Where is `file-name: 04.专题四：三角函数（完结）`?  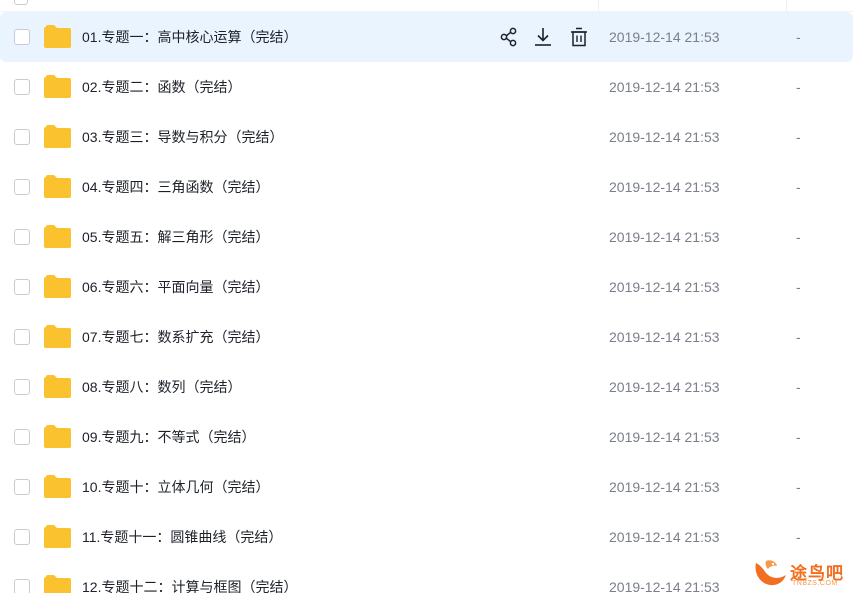
file-name: 04.专题四：三角函数（完结） is located at coordinates (175, 187).